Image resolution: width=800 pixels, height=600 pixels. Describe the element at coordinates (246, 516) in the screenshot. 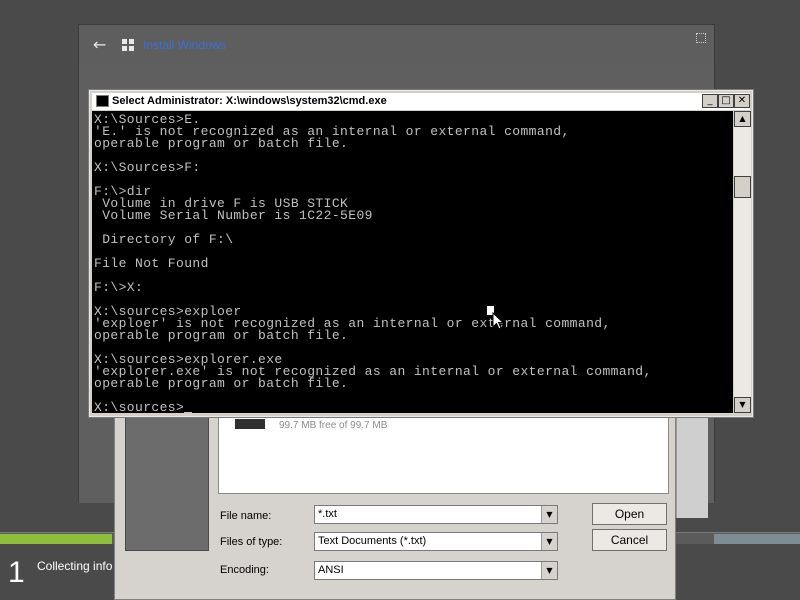

I see `file-name-label: File name:` at that location.